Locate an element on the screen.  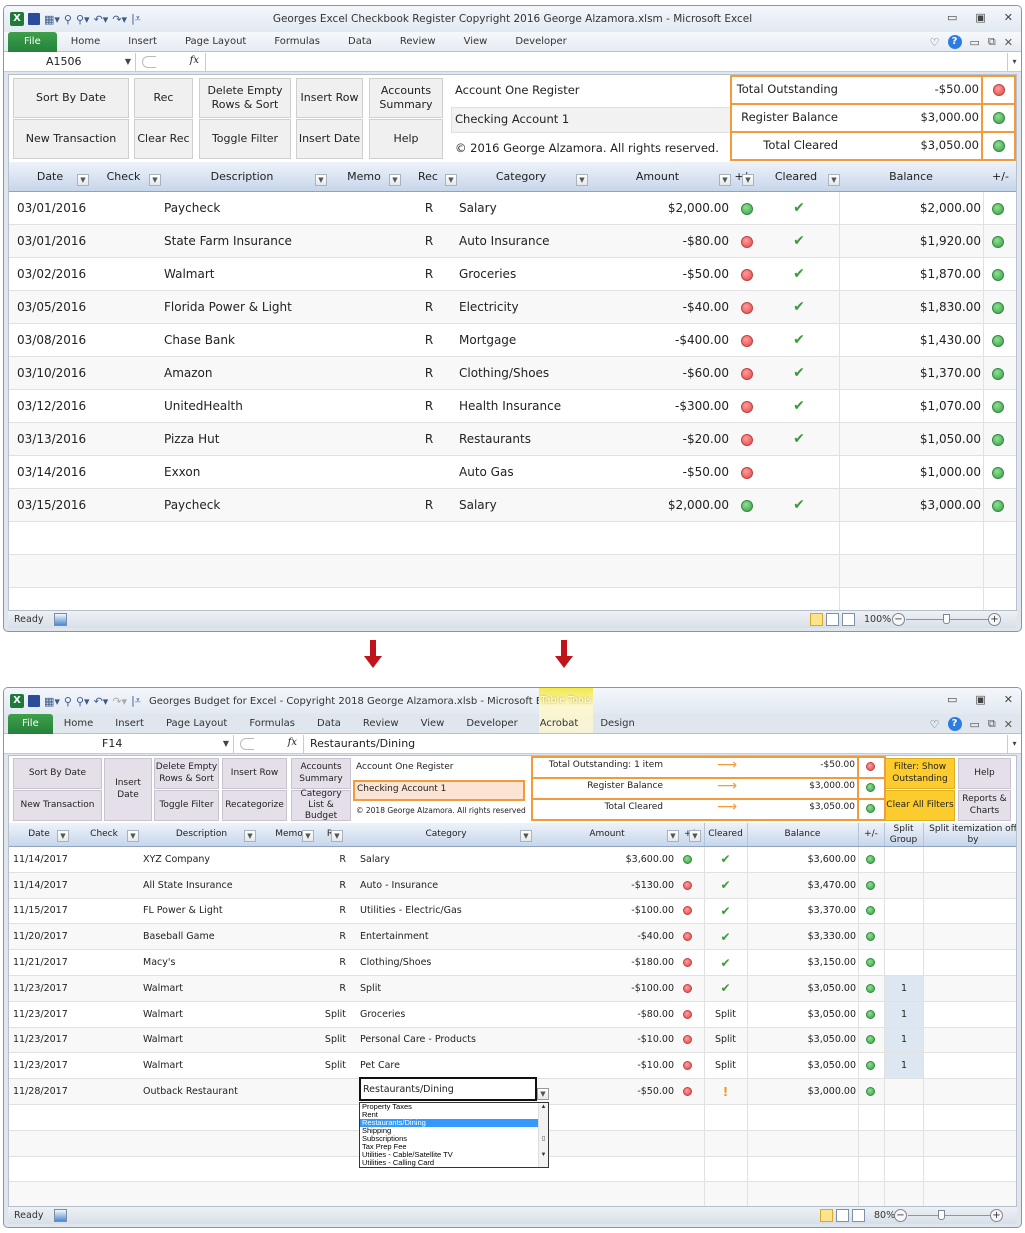
date-cell: 03/12/2016 is located at coordinates (51, 406).